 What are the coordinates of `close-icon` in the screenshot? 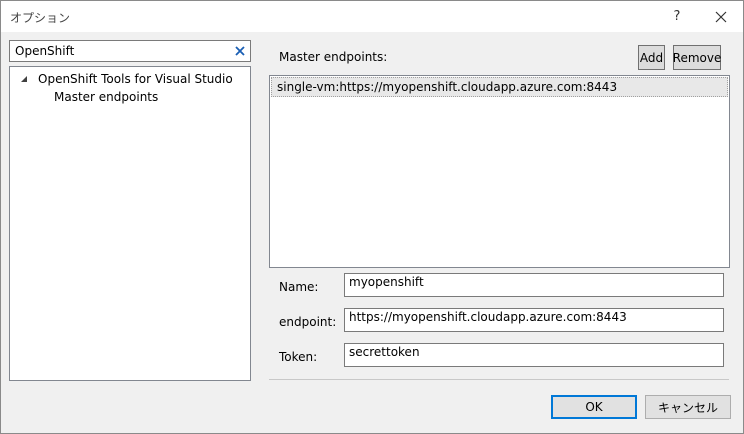 It's located at (721, 16).